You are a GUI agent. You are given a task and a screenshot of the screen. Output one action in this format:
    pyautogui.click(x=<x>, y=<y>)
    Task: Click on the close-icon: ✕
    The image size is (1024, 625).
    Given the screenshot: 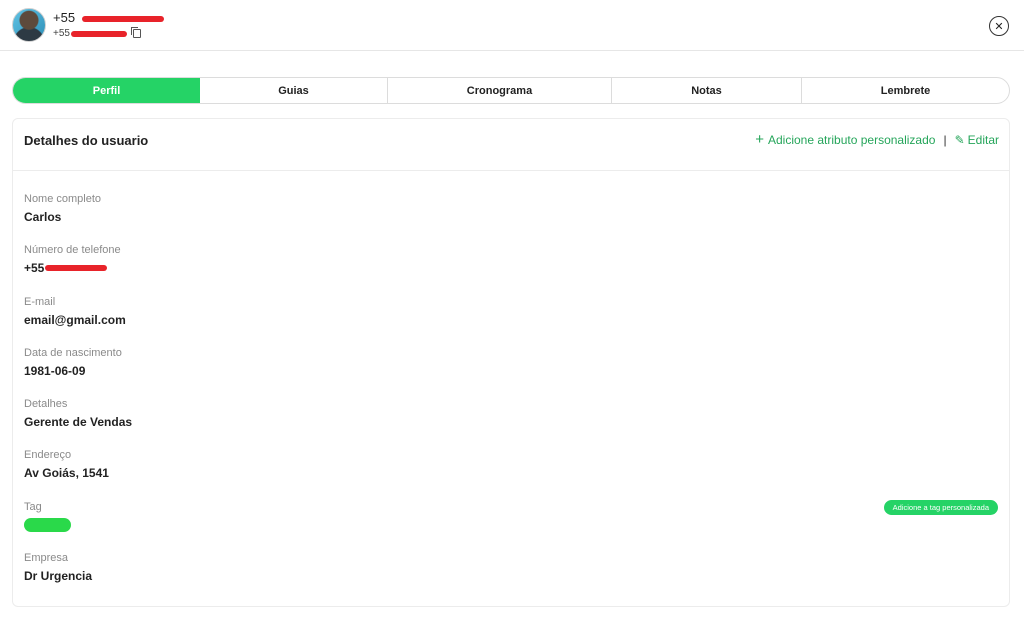 What is the action you would take?
    pyautogui.click(x=999, y=26)
    